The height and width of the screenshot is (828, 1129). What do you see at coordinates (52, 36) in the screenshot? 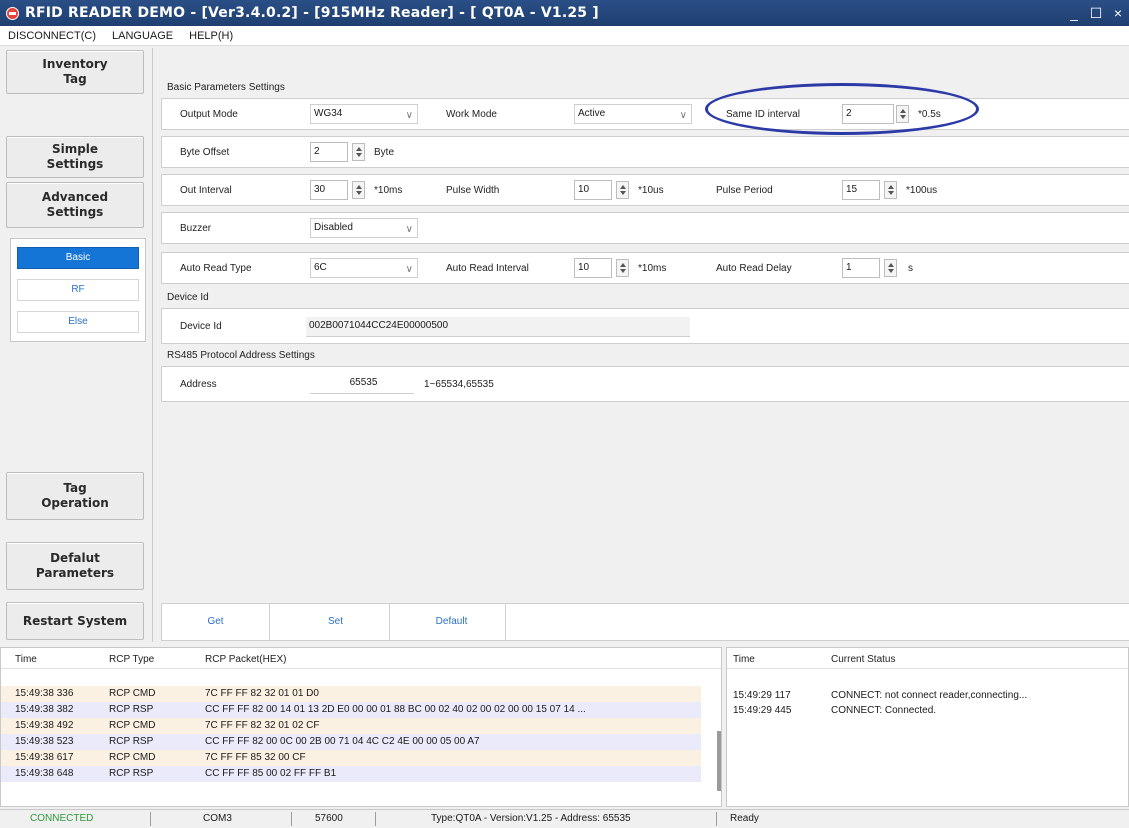
I see `menu-disconnect: DISCONNECT(C)` at bounding box center [52, 36].